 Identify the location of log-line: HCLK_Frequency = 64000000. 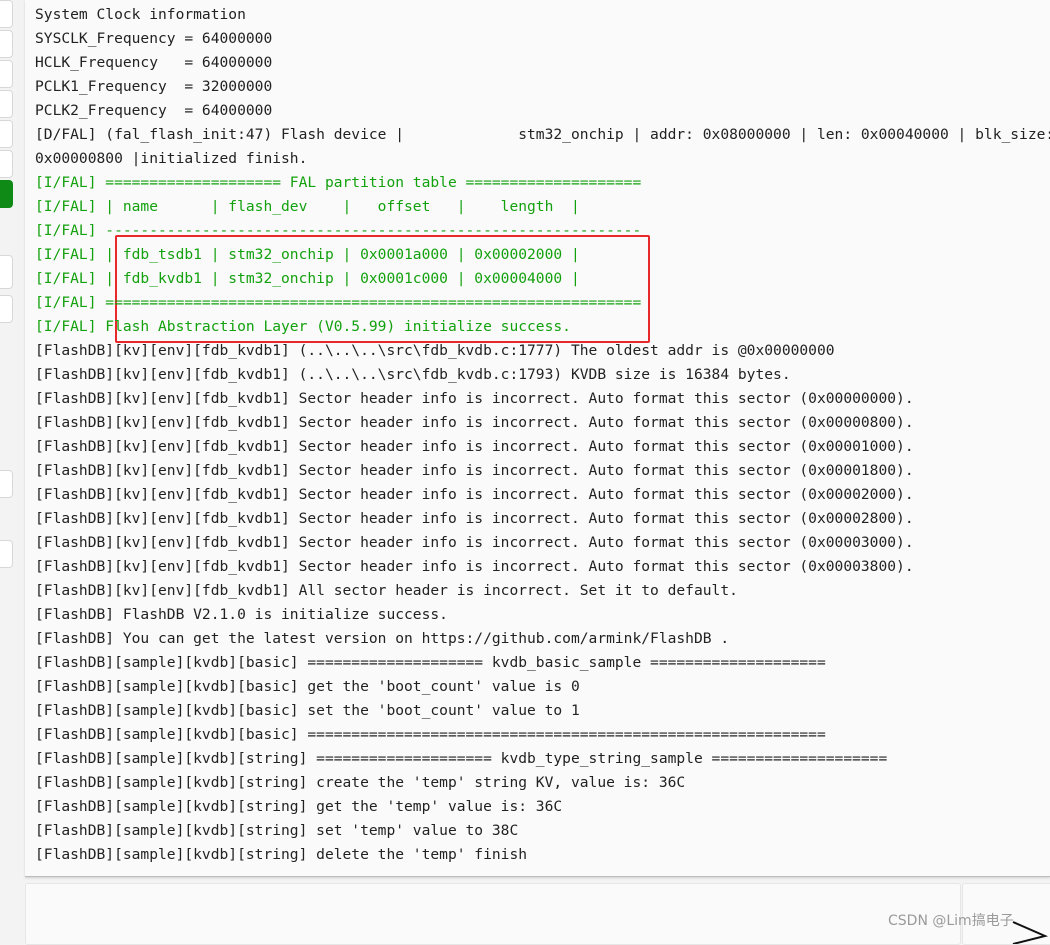
(154, 62).